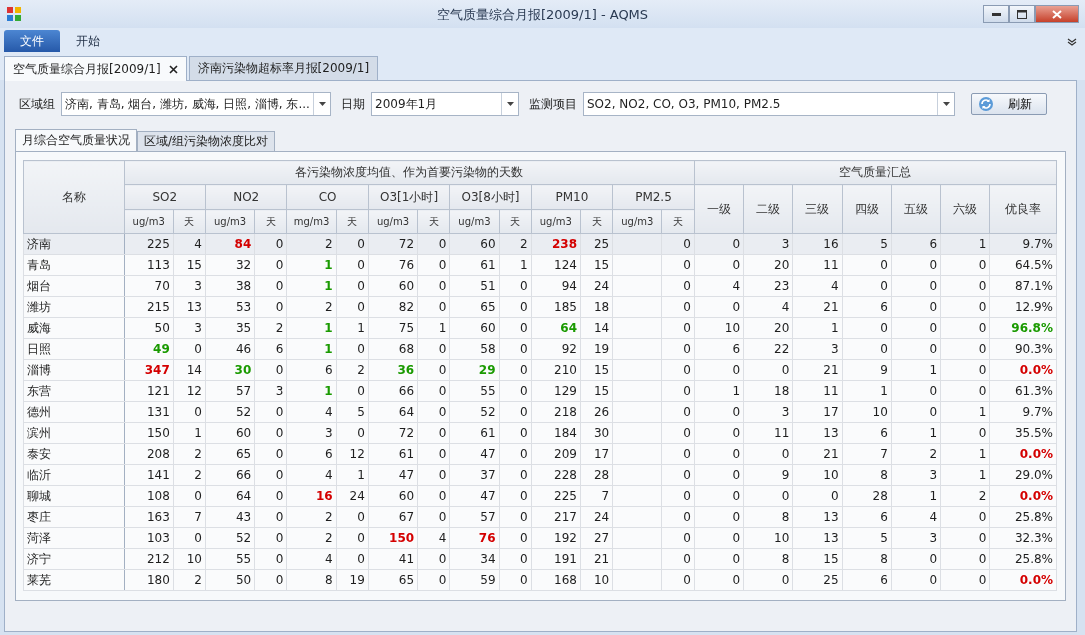 This screenshot has width=1085, height=635. I want to click on table-cell: 53, so click(243, 307).